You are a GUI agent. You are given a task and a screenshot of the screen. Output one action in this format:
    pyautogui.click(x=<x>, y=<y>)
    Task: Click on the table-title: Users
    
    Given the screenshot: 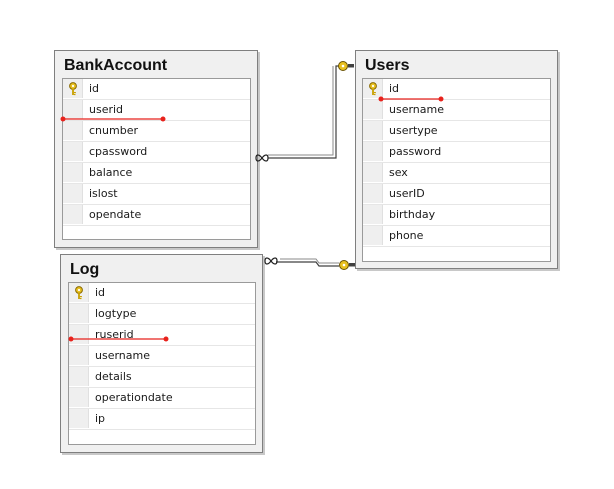 What is the action you would take?
    pyautogui.click(x=387, y=65)
    